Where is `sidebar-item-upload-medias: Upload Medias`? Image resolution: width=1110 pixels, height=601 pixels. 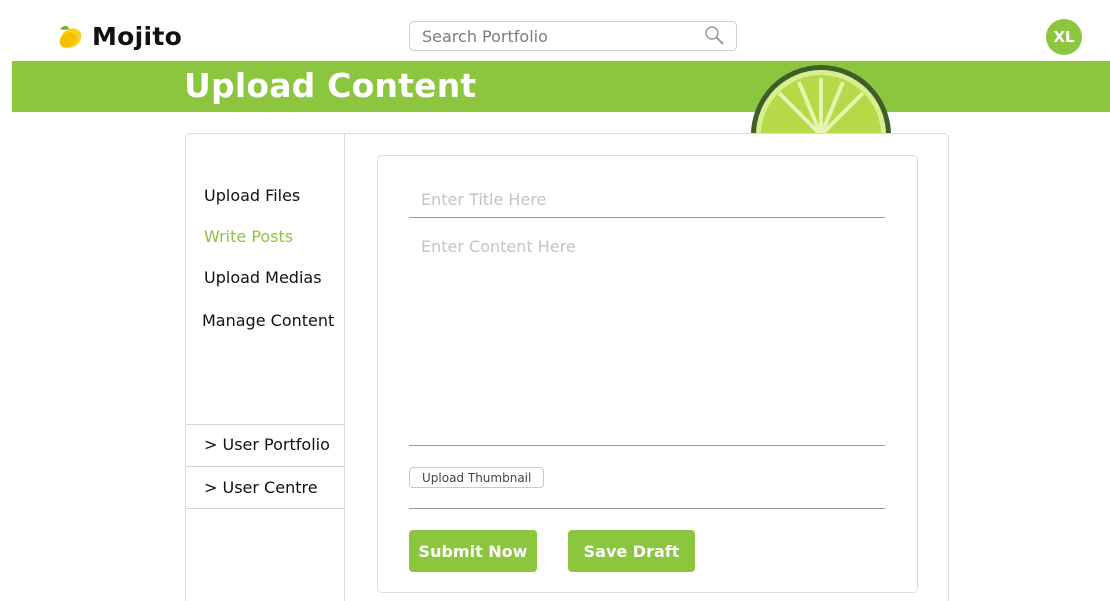 sidebar-item-upload-medias: Upload Medias is located at coordinates (263, 277).